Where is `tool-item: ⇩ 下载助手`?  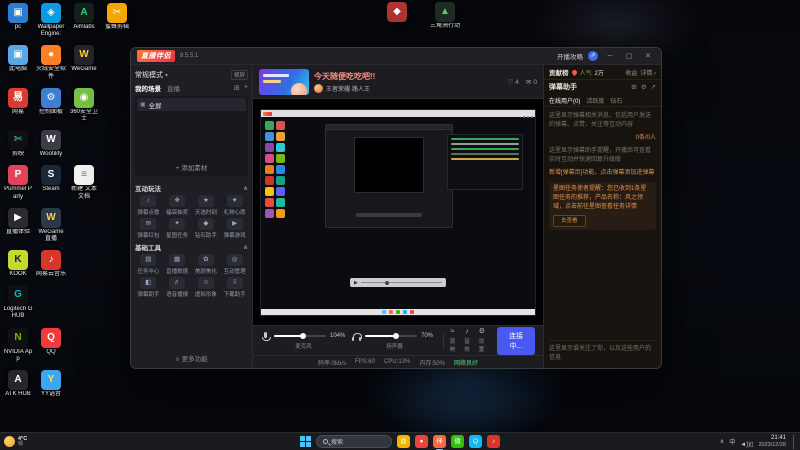 tool-item: ⇩ 下载助手 is located at coordinates (234, 287).